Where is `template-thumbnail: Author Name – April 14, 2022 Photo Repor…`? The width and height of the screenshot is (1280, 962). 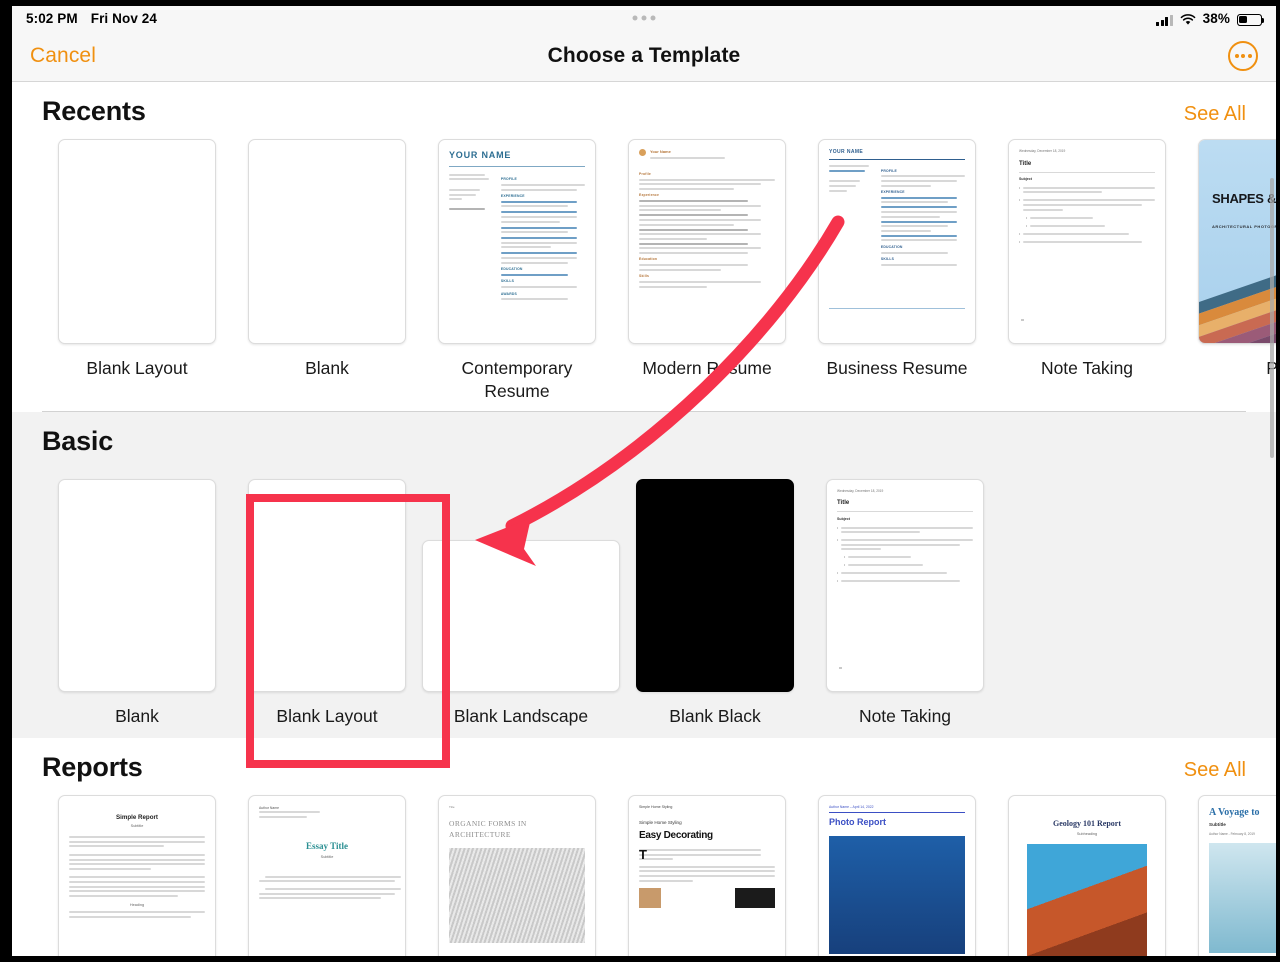 template-thumbnail: Author Name – April 14, 2022 Photo Repor… is located at coordinates (897, 875).